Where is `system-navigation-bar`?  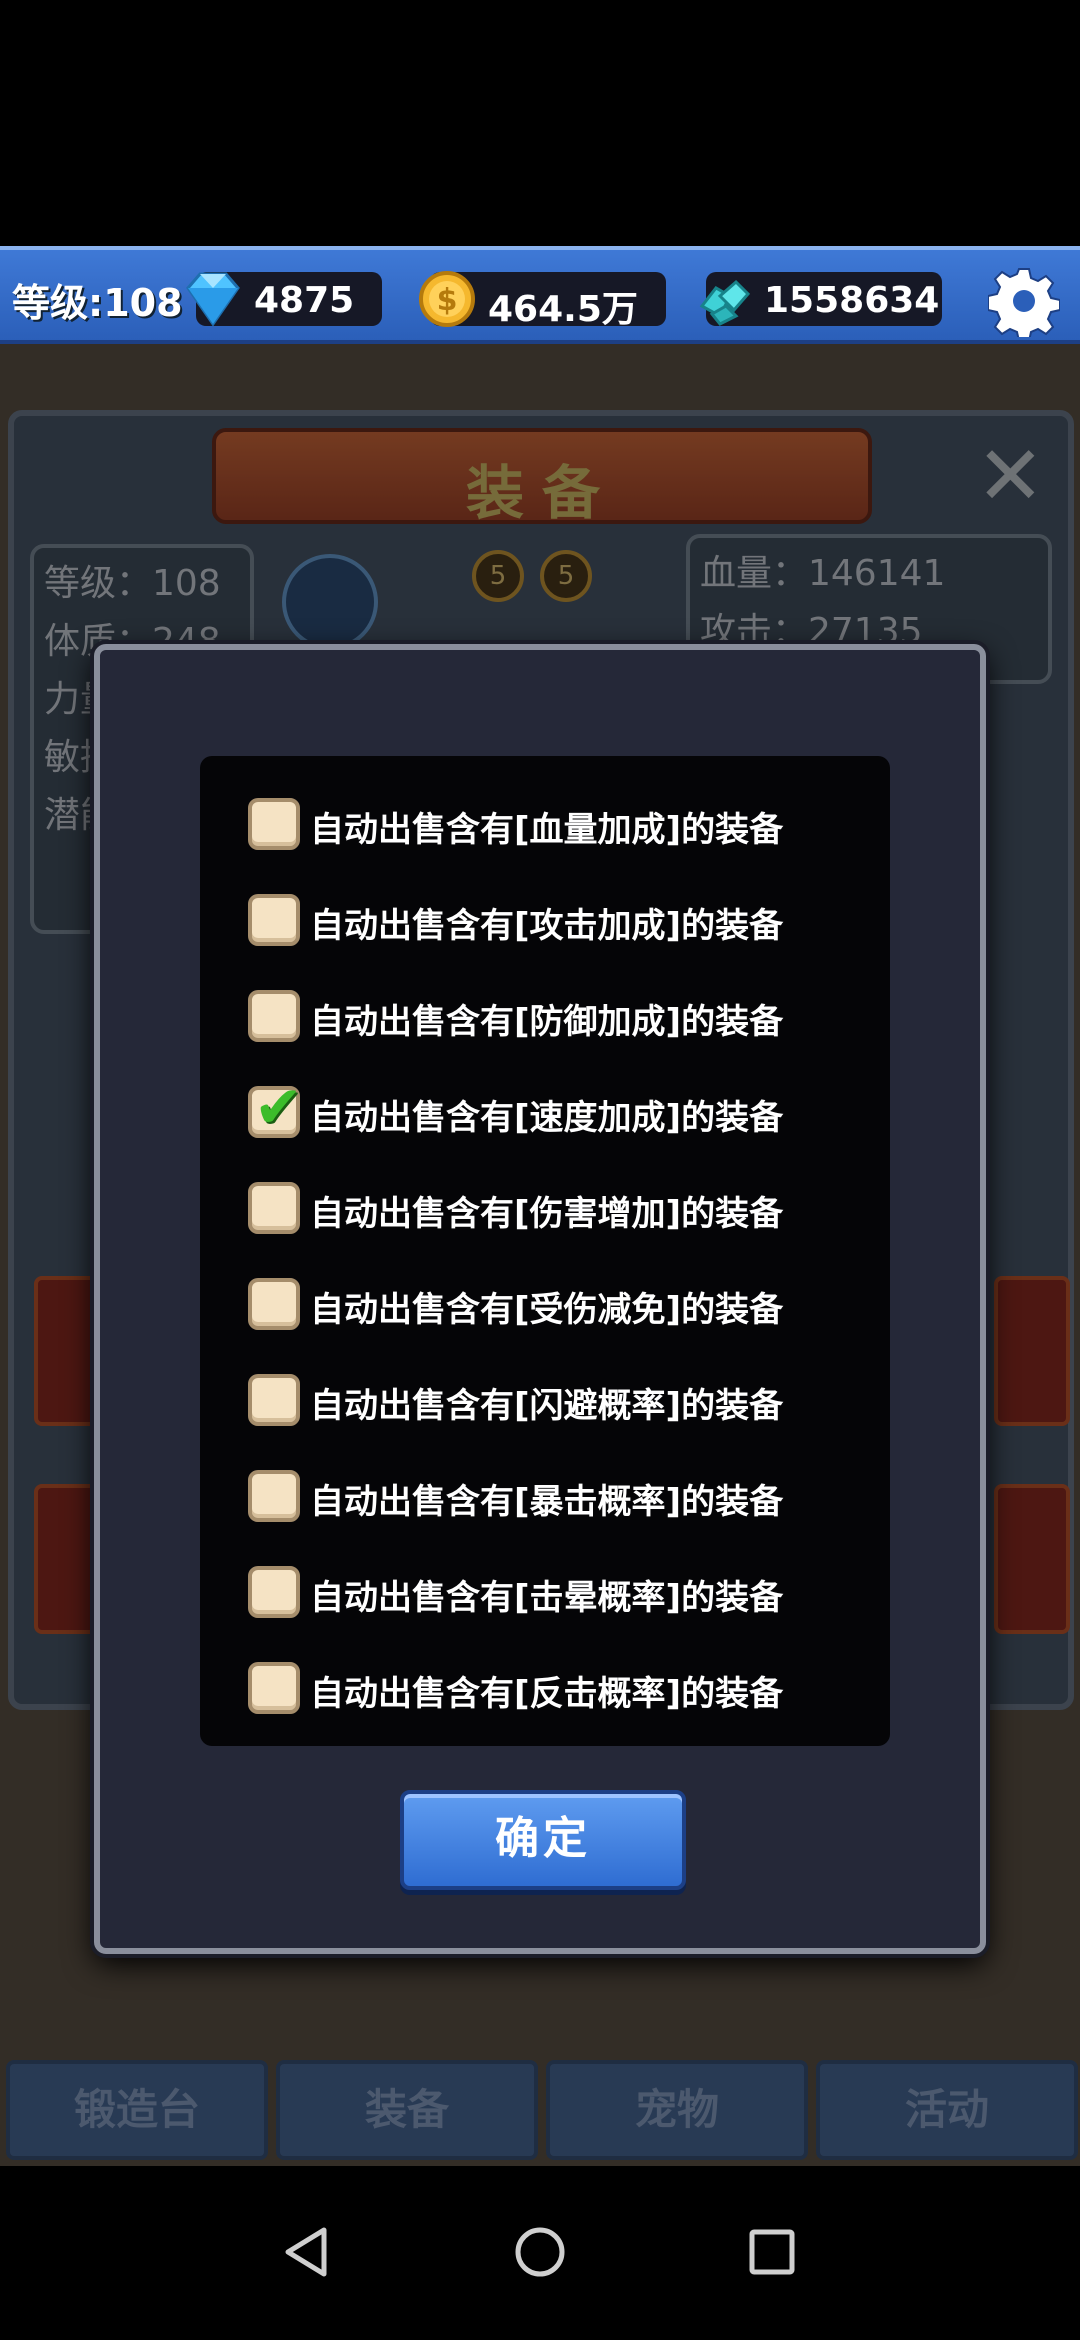
system-navigation-bar is located at coordinates (540, 2253).